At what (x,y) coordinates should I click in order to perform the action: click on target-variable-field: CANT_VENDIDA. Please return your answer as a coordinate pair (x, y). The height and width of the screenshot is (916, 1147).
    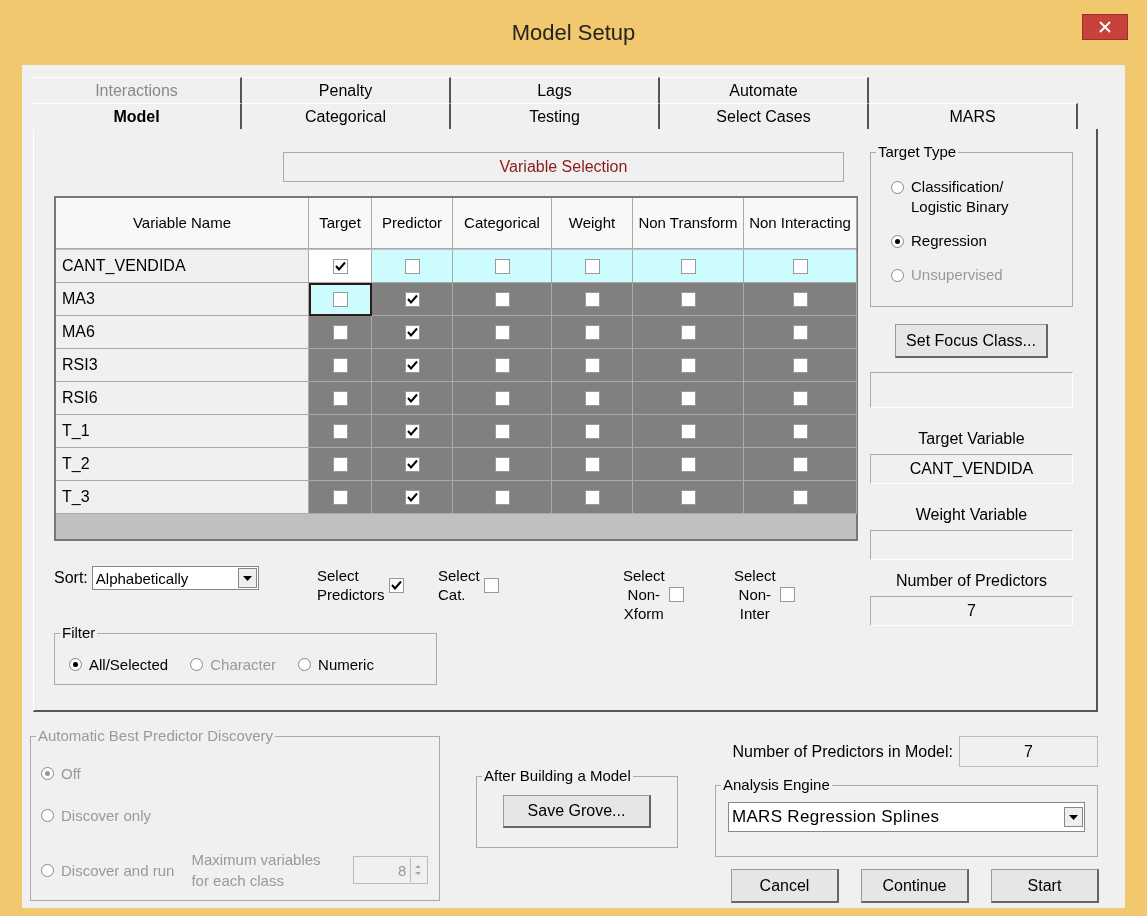
    Looking at the image, I should click on (971, 469).